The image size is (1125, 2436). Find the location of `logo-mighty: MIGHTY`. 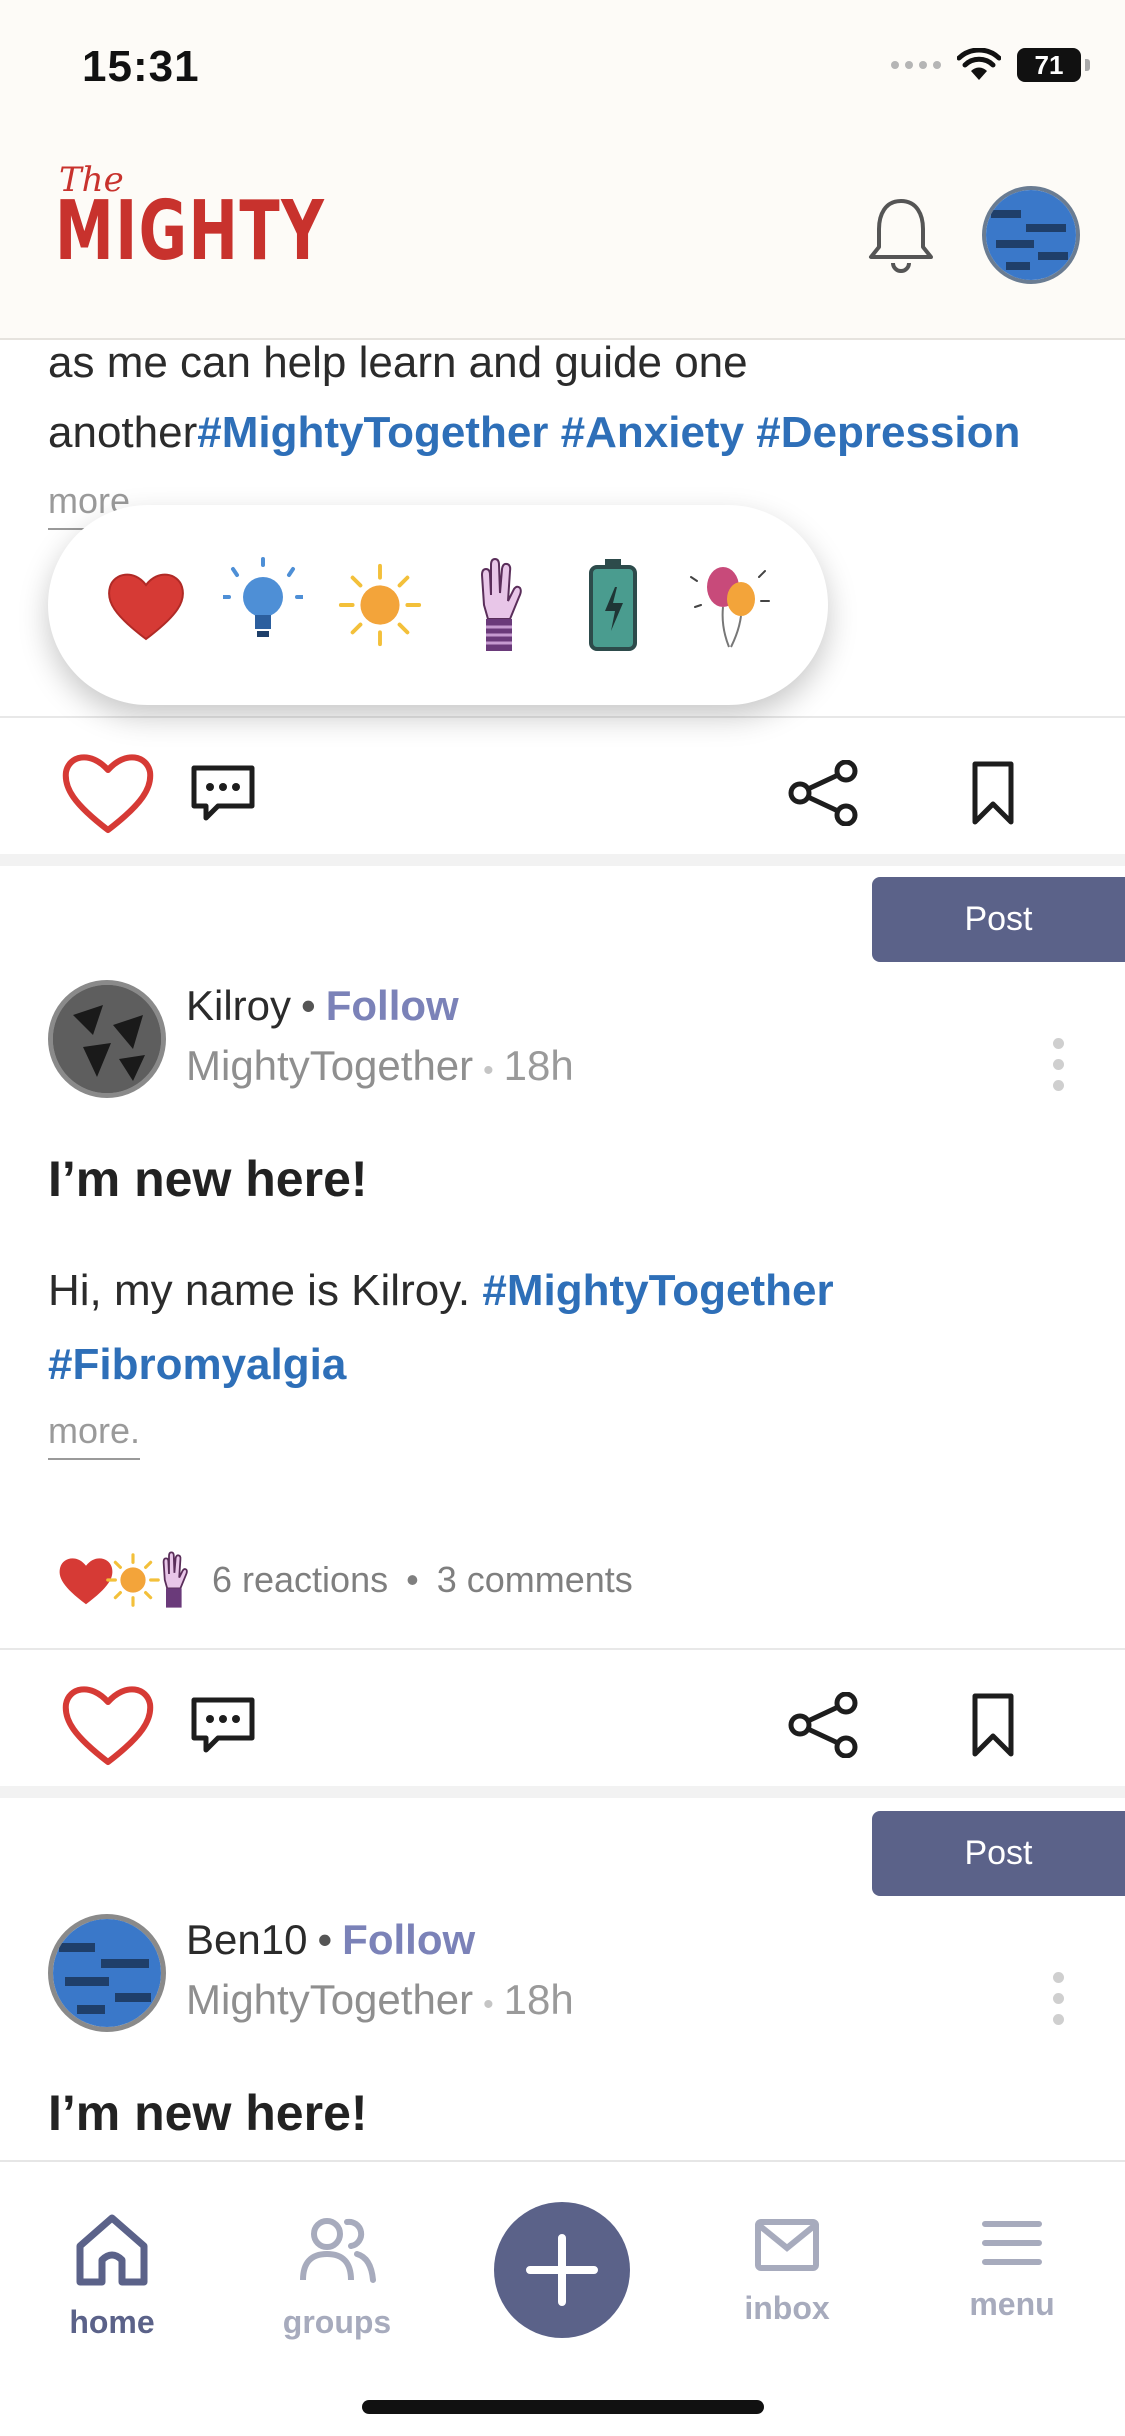

logo-mighty: MIGHTY is located at coordinates (190, 231).